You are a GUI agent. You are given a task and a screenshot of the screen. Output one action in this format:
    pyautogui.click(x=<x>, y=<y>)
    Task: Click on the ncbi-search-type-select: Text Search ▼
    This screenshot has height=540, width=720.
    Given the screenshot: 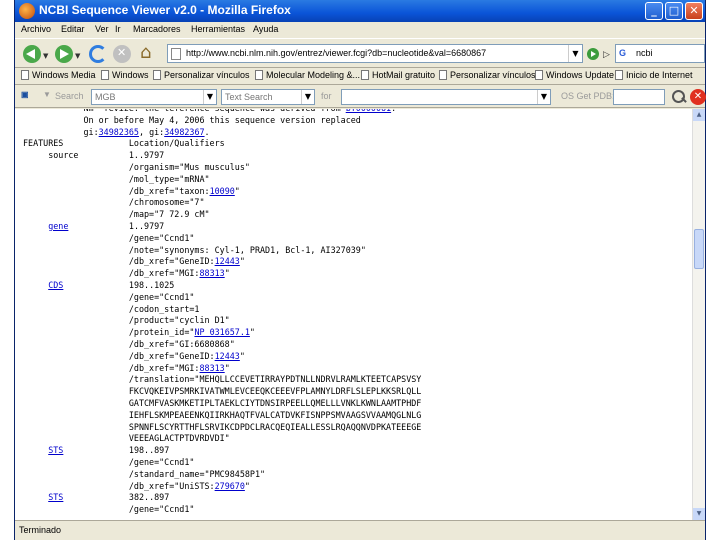 What is the action you would take?
    pyautogui.click(x=268, y=97)
    